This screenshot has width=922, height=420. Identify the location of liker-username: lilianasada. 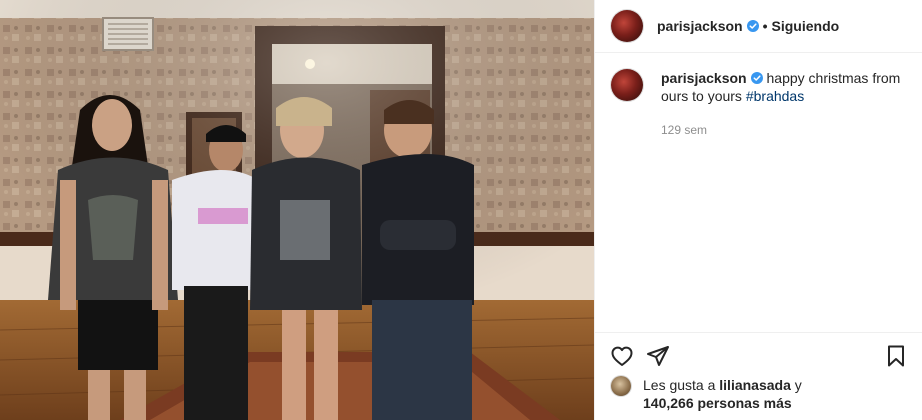
(755, 385).